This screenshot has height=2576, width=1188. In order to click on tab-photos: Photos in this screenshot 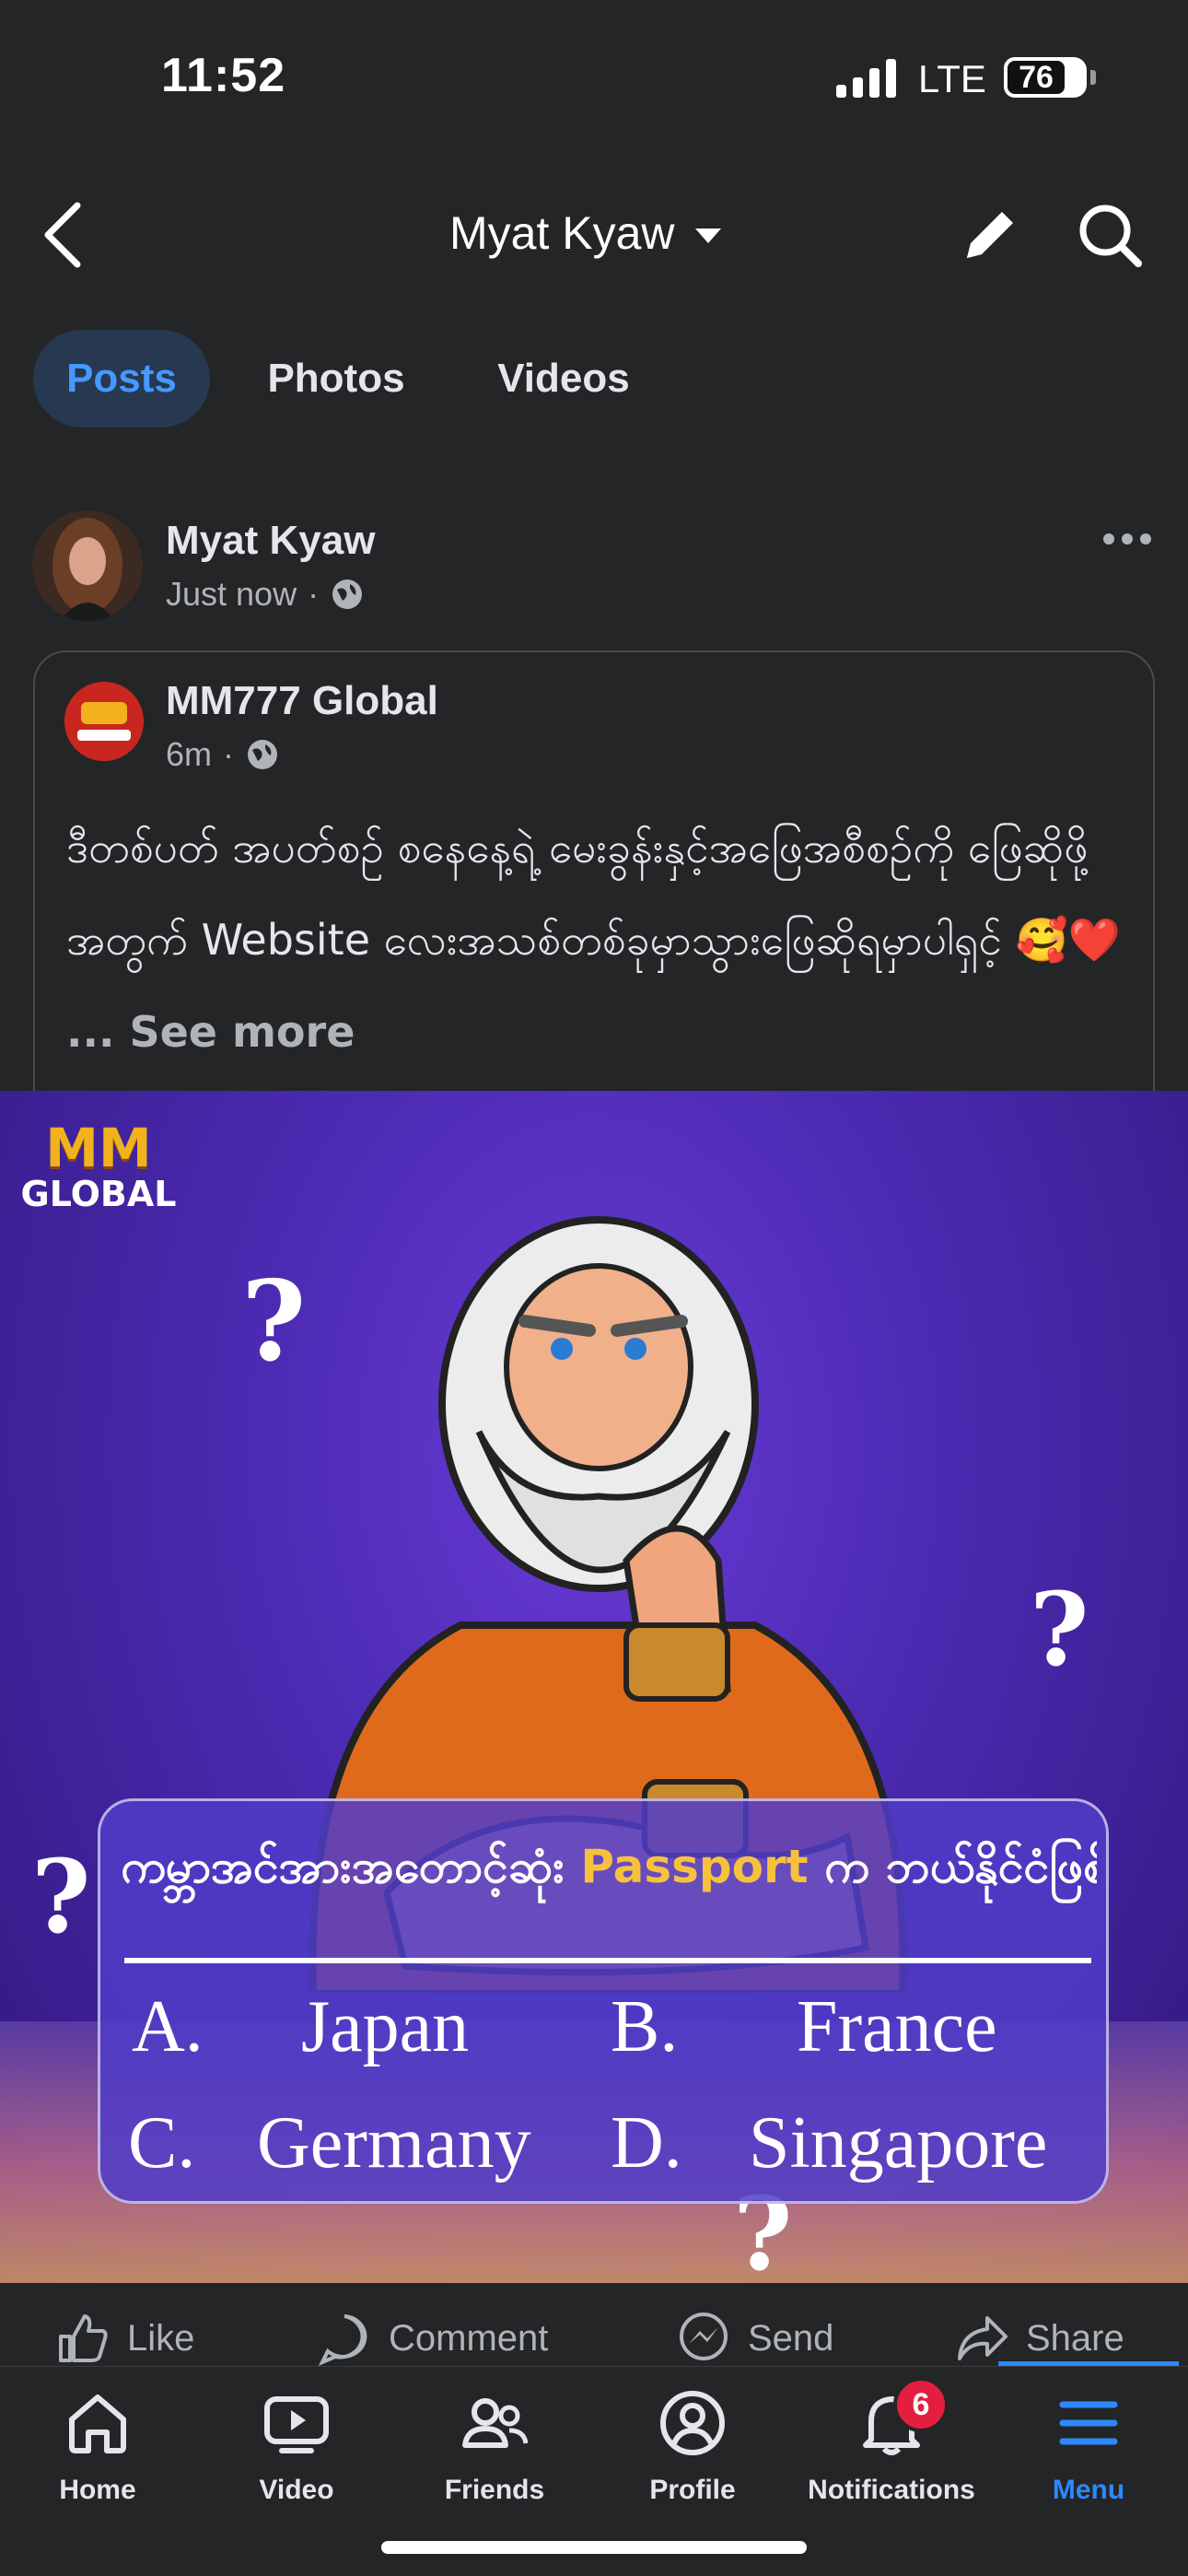, I will do `click(336, 378)`.